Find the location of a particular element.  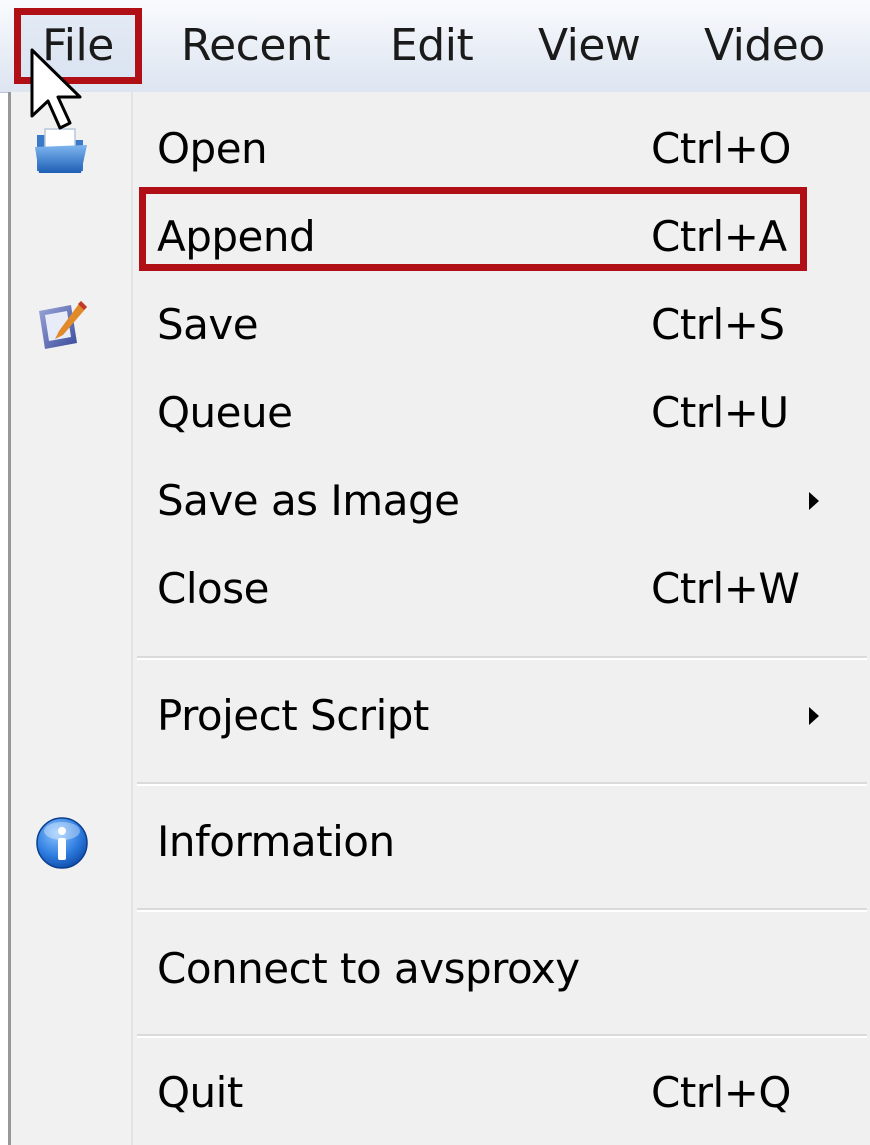

menu-bar: File Recent Edit View Video is located at coordinates (435, 46).